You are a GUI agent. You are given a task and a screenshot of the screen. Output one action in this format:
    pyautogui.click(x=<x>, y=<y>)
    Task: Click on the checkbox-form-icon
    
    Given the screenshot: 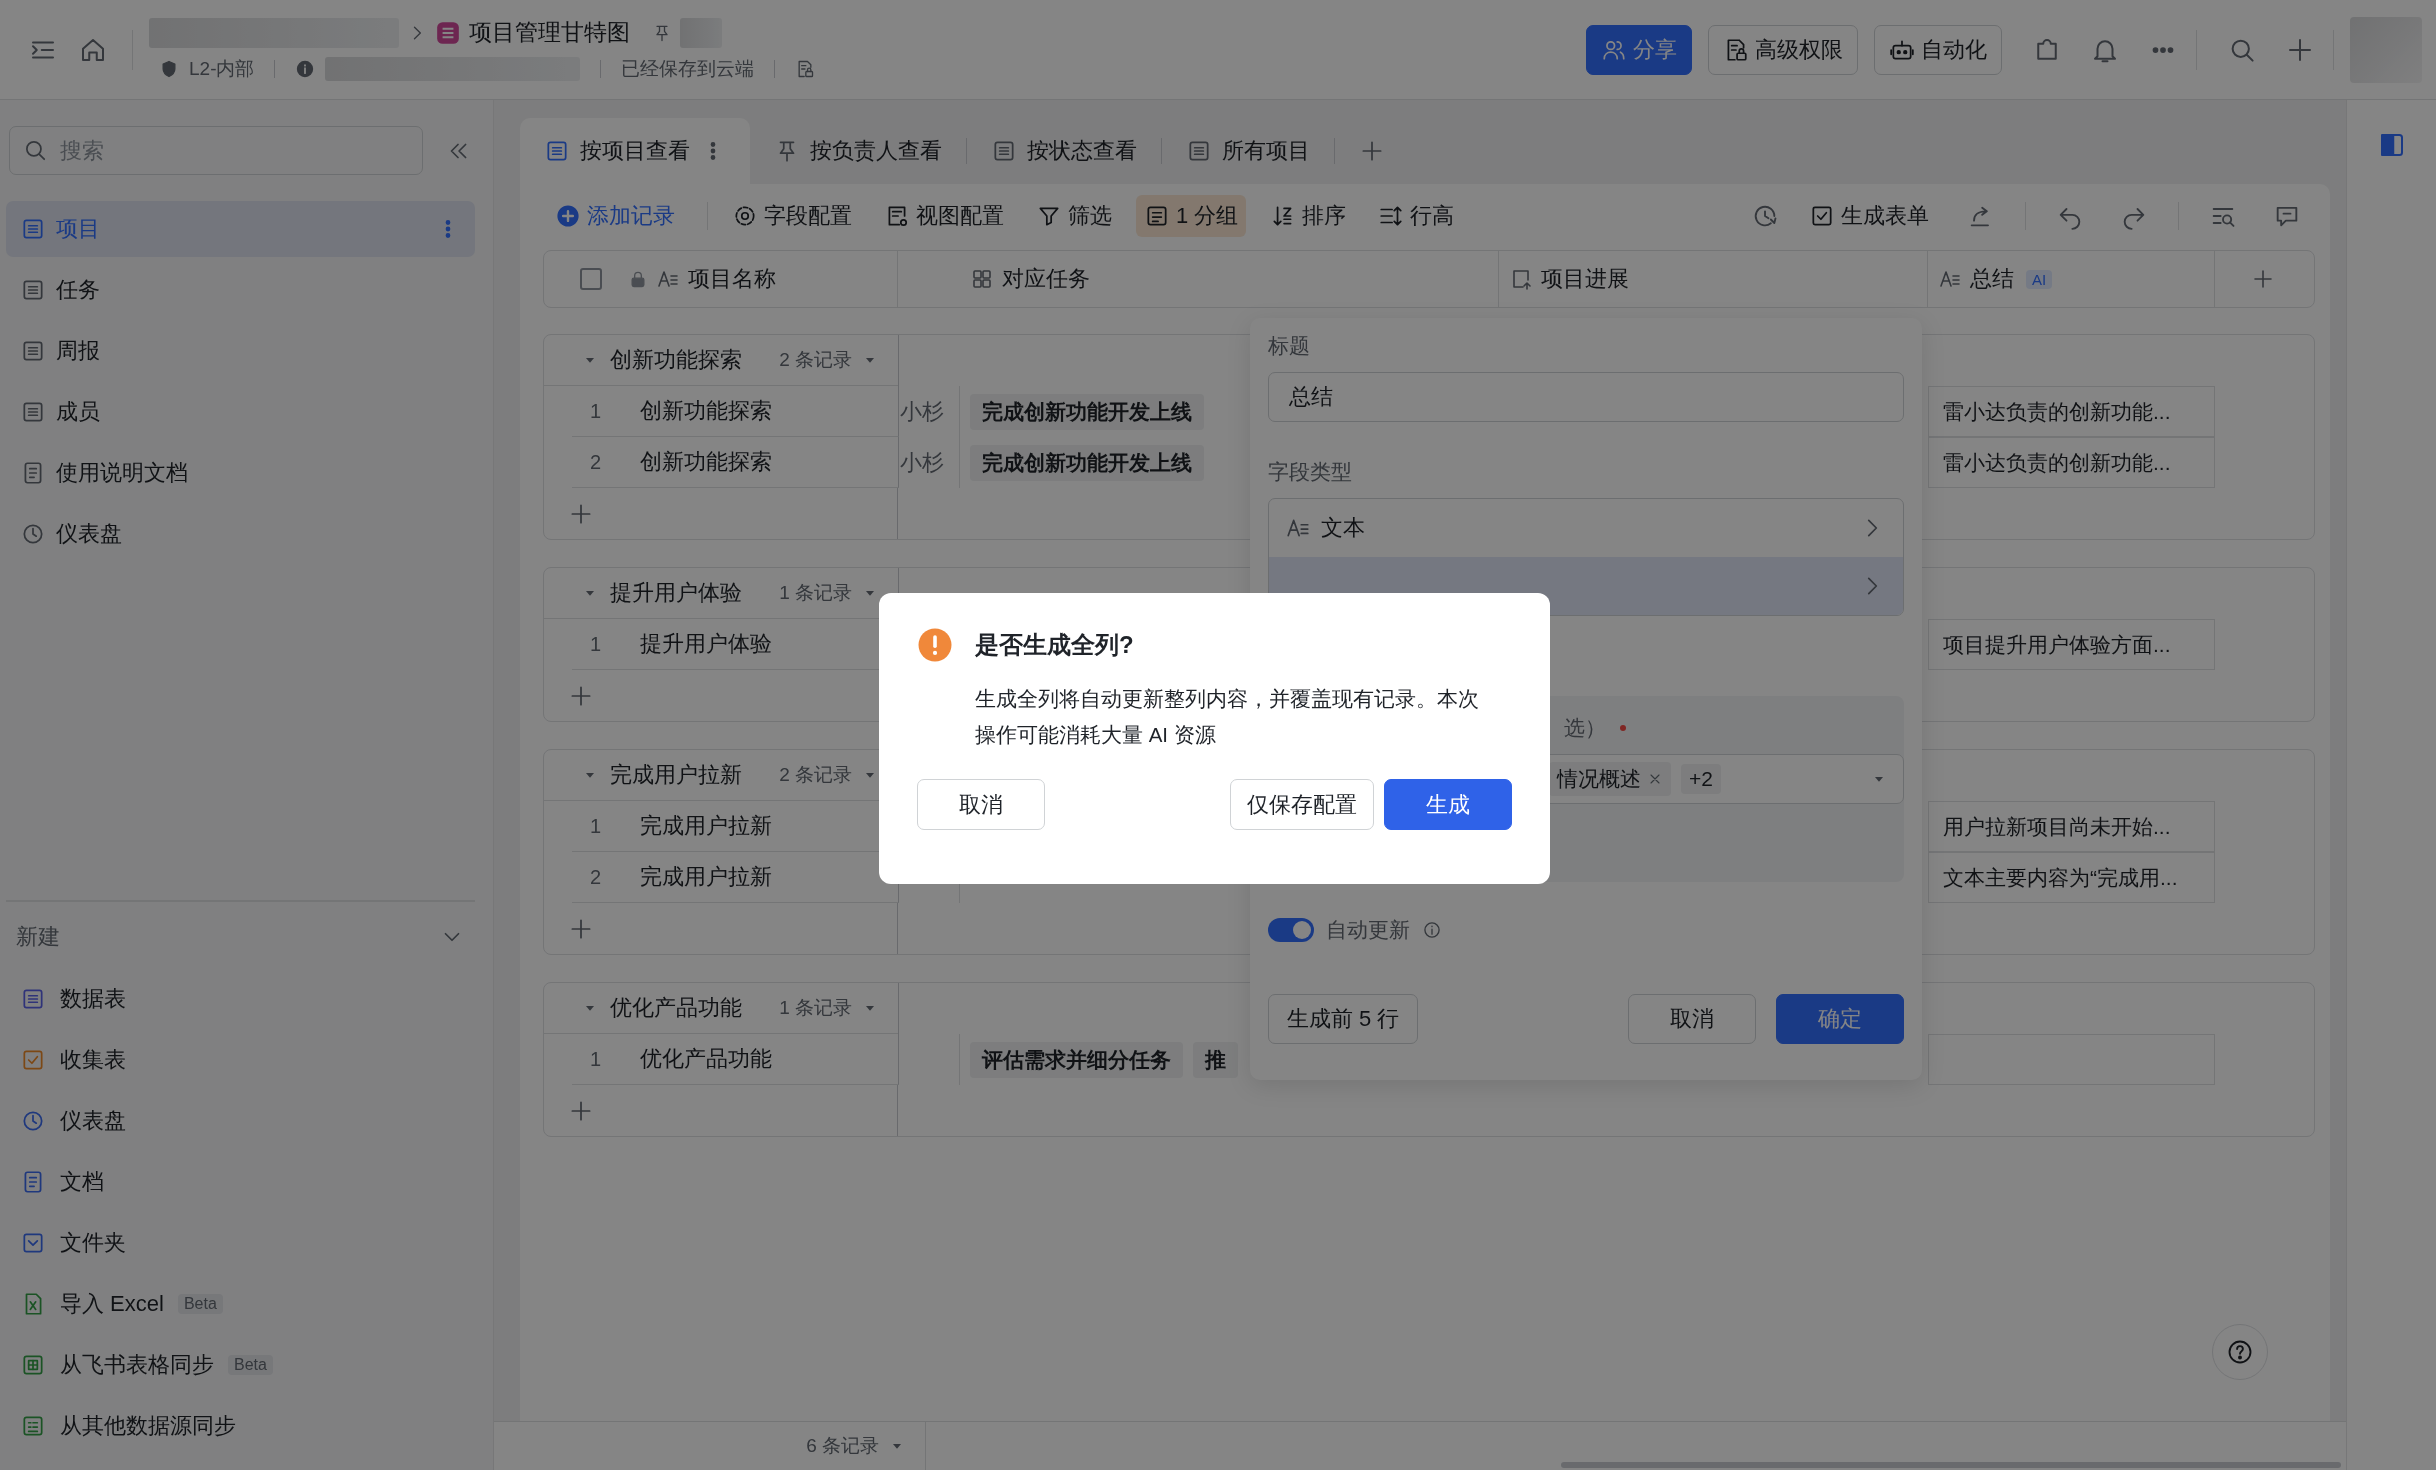 What is the action you would take?
    pyautogui.click(x=1822, y=216)
    